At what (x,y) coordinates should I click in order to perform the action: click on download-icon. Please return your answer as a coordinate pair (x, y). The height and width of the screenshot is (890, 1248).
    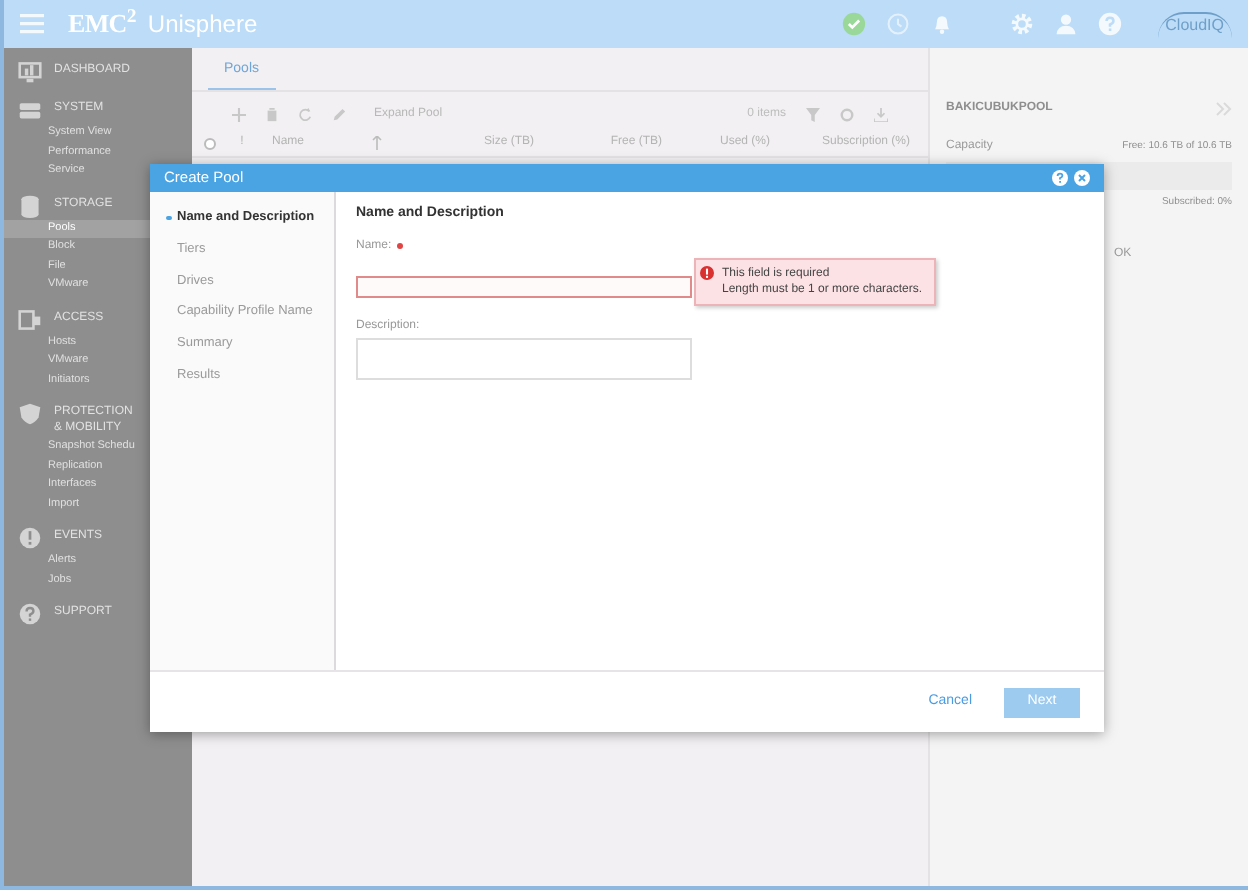
    Looking at the image, I should click on (881, 114).